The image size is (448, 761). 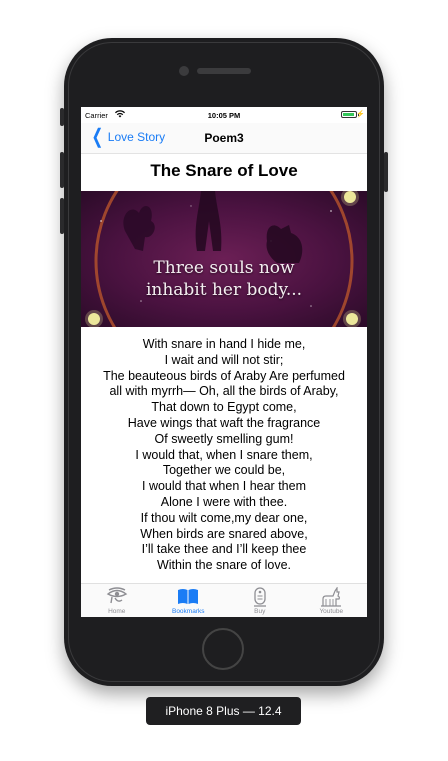 What do you see at coordinates (360, 114) in the screenshot?
I see `charging-bolt-icon: ⚡` at bounding box center [360, 114].